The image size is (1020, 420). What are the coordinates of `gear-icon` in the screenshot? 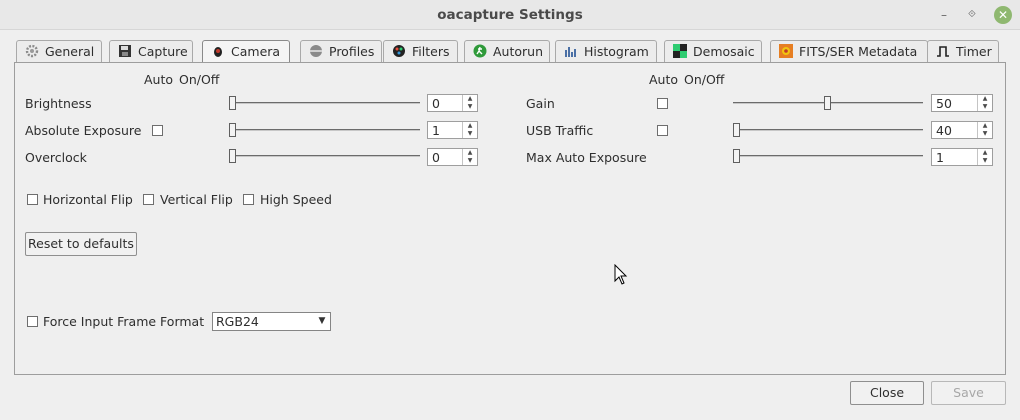 It's located at (32, 51).